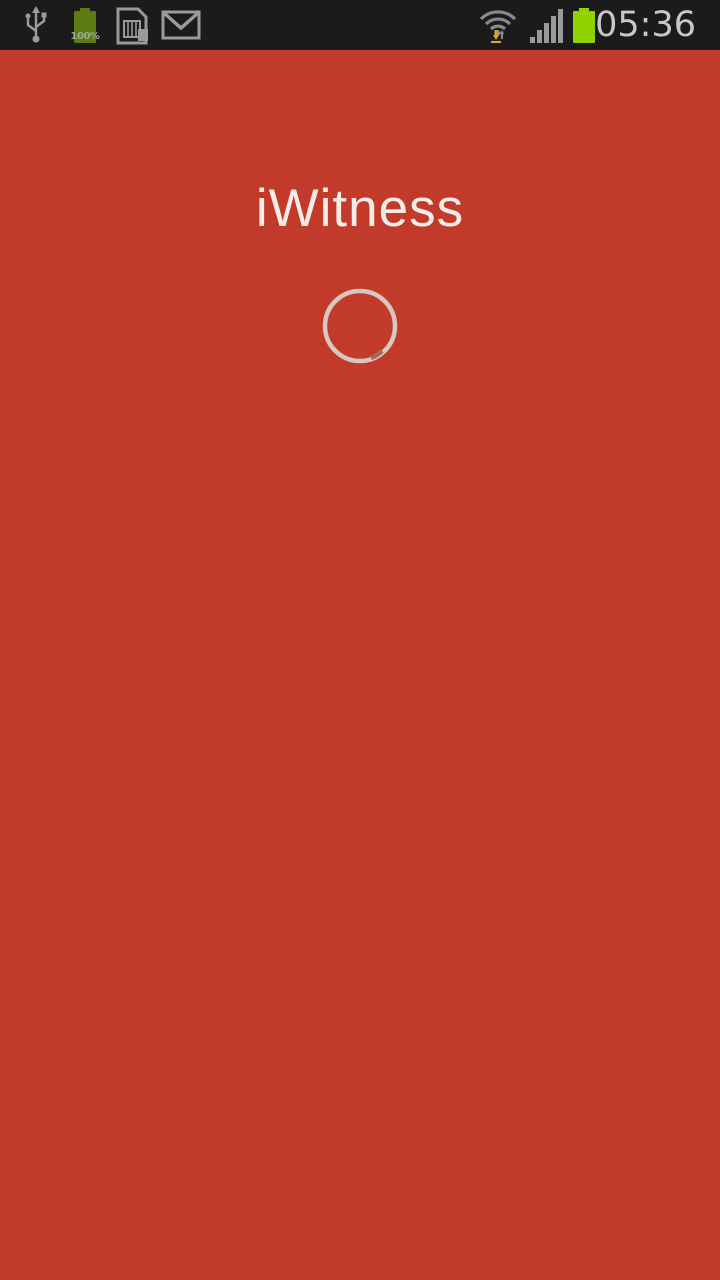  Describe the element at coordinates (181, 25) in the screenshot. I see `gmail-icon` at that location.